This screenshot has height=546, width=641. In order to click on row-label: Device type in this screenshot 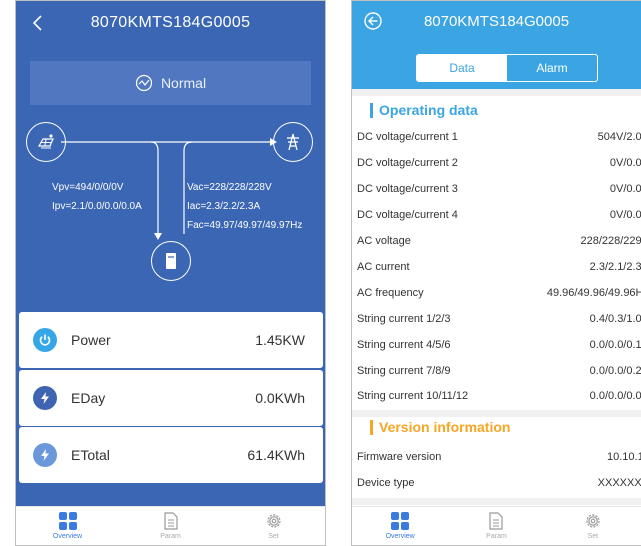, I will do `click(386, 483)`.